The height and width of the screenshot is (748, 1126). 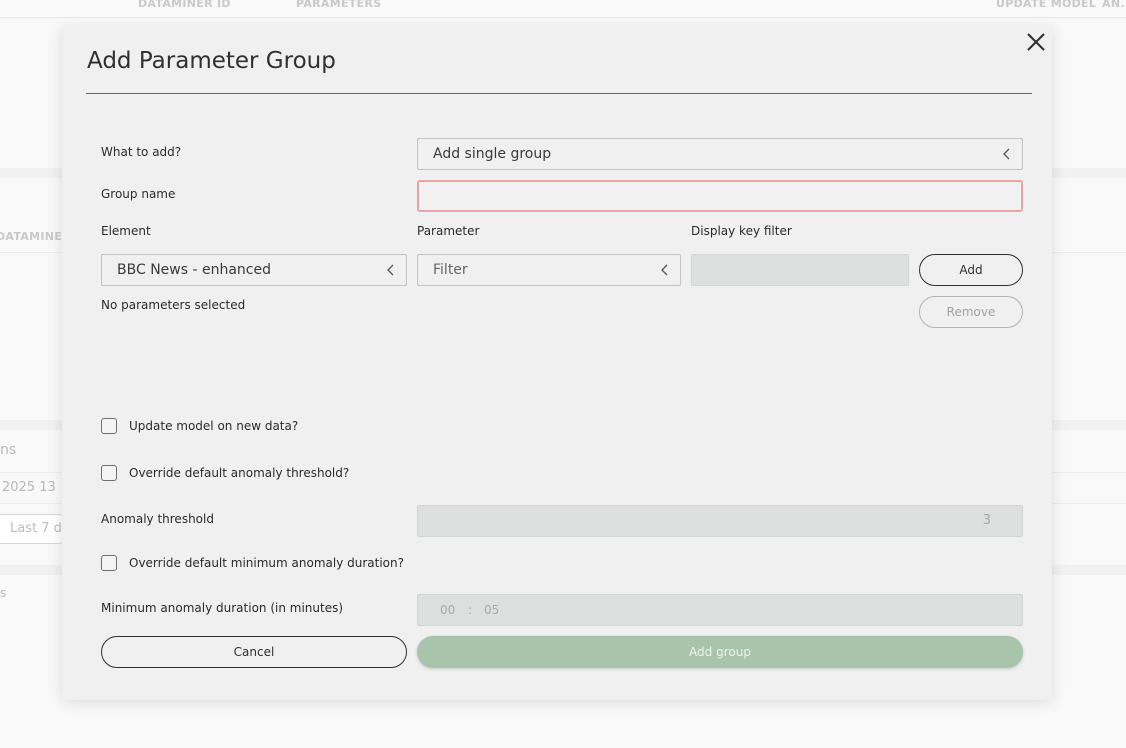 What do you see at coordinates (720, 154) in the screenshot?
I see `what-to-add-dropdown: Add single group` at bounding box center [720, 154].